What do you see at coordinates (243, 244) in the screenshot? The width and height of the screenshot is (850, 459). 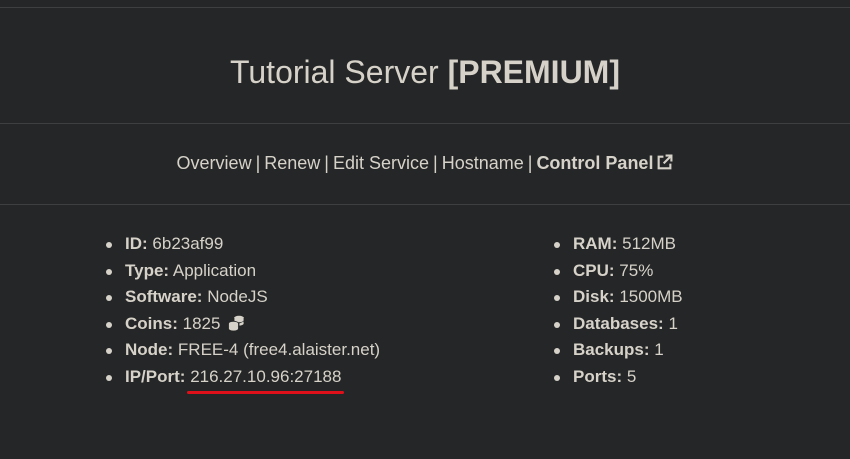 I see `detail-id: ID: 6b23af99` at bounding box center [243, 244].